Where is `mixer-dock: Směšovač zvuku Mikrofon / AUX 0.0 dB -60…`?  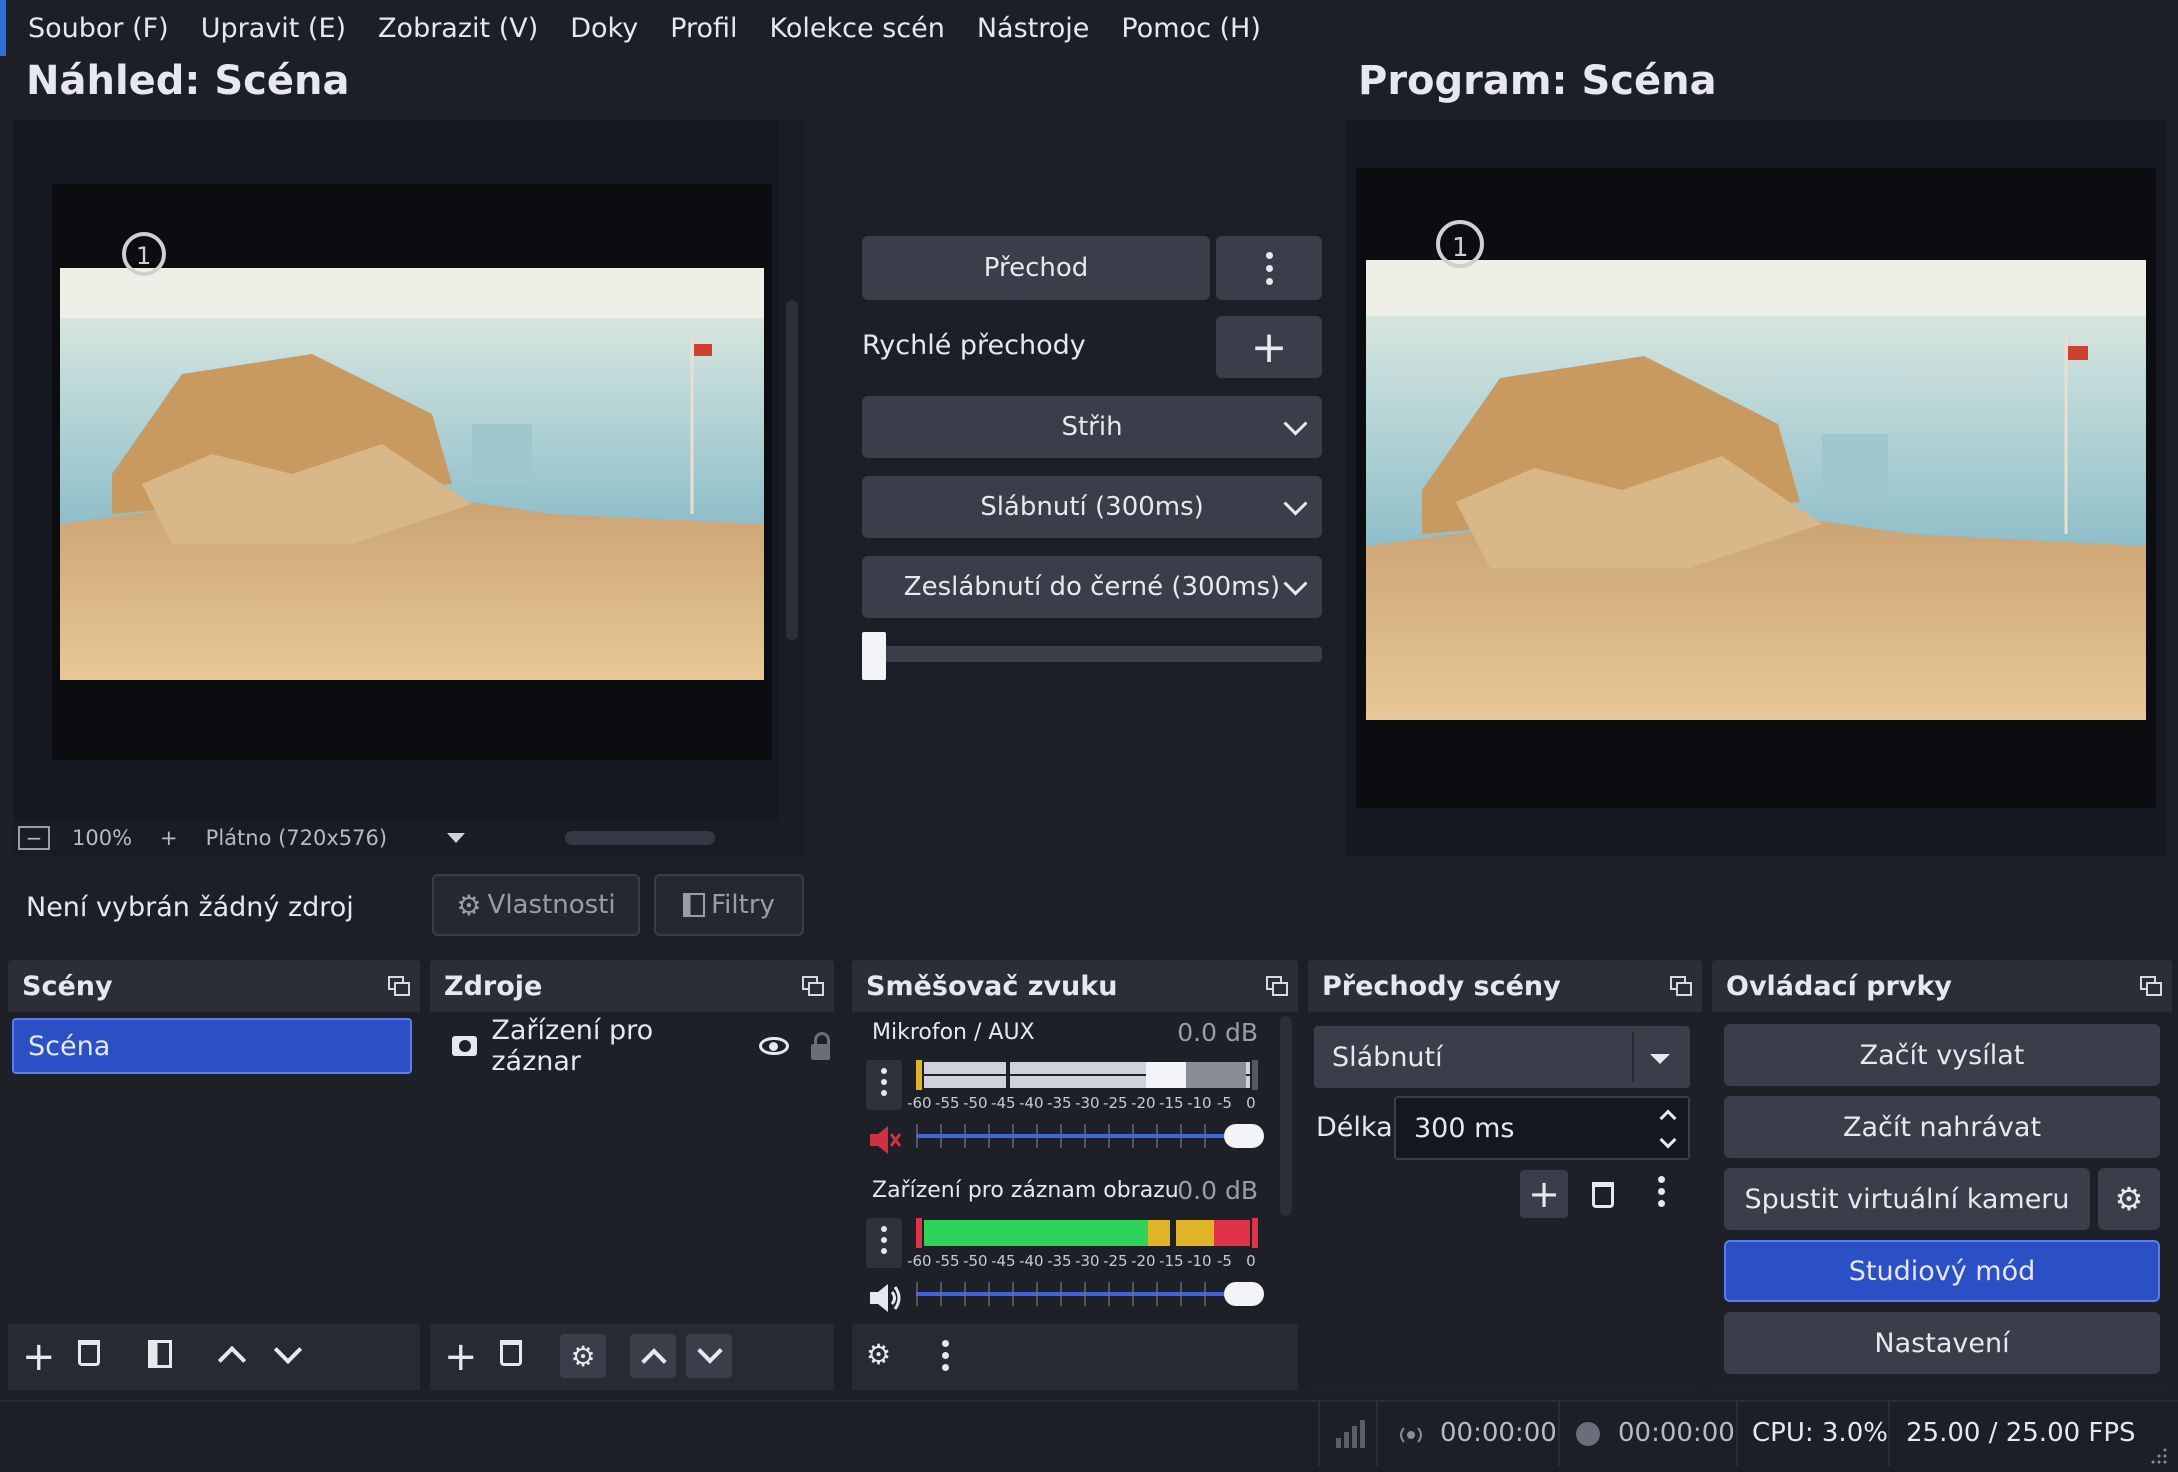 mixer-dock: Směšovač zvuku Mikrofon / AUX 0.0 dB -60… is located at coordinates (1075, 1175).